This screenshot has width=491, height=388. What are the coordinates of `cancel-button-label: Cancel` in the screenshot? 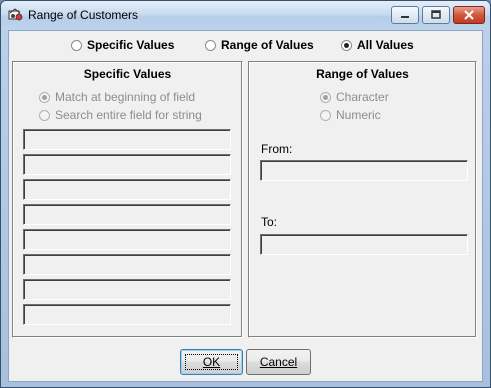 It's located at (278, 362).